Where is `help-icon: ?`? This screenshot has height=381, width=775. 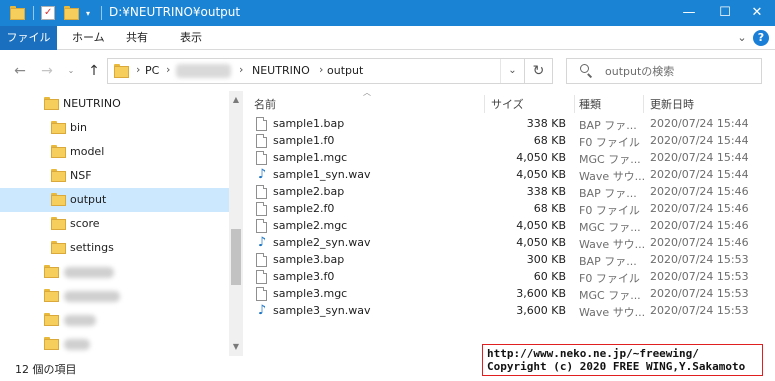 help-icon: ? is located at coordinates (761, 38).